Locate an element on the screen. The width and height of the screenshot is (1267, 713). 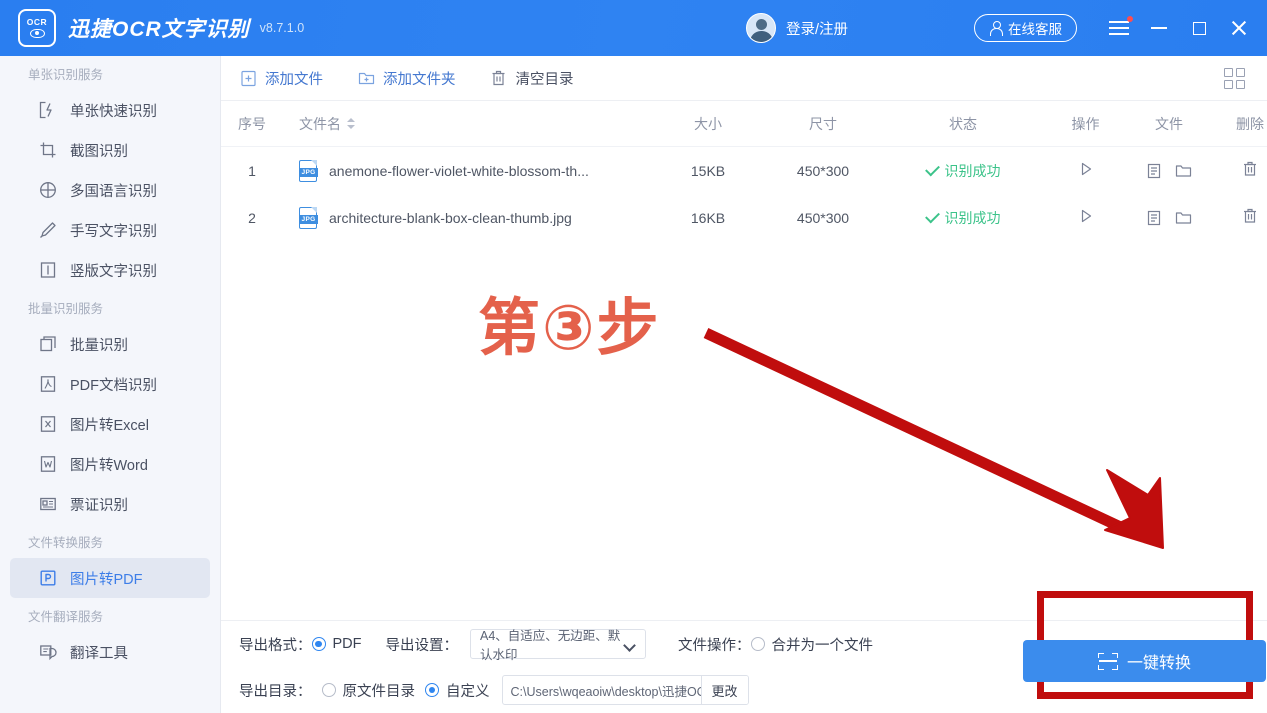
column-header-filename: 文件名 is located at coordinates (468, 124).